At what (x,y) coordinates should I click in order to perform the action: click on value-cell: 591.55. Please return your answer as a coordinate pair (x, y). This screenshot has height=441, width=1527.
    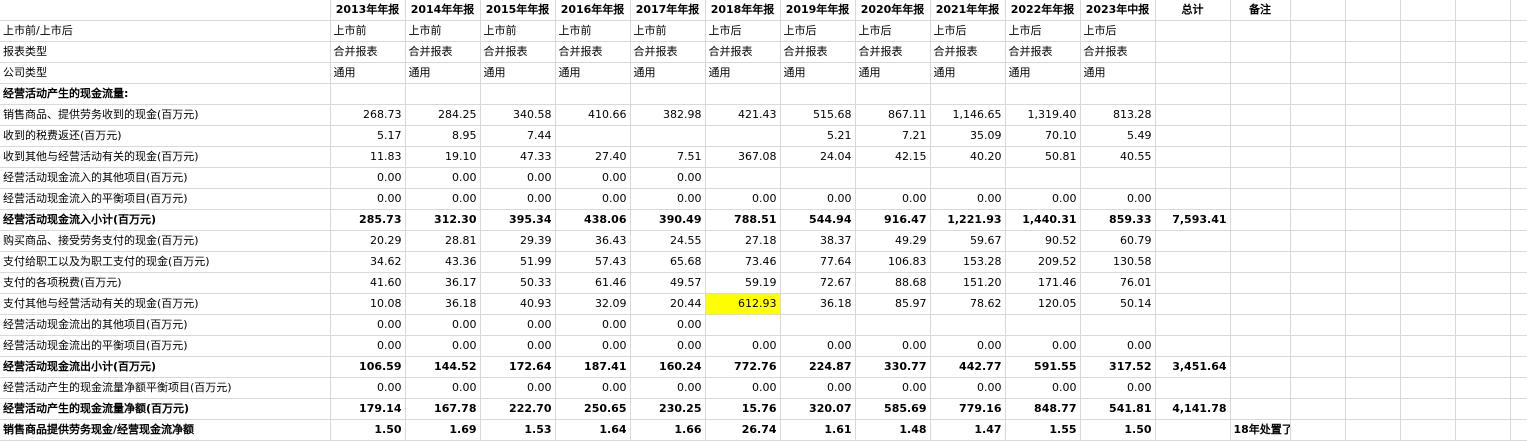
    Looking at the image, I should click on (1043, 367).